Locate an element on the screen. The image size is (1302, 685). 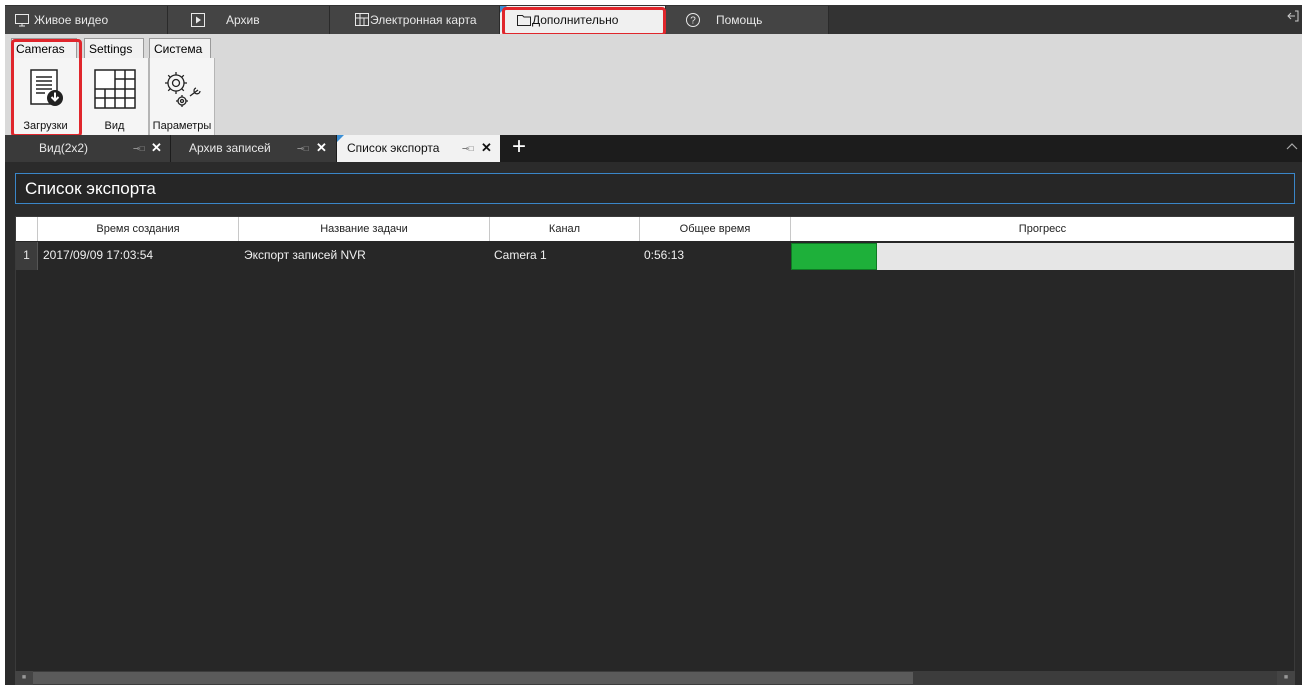
horizontal-scrollbar: ■ ■ is located at coordinates (655, 678).